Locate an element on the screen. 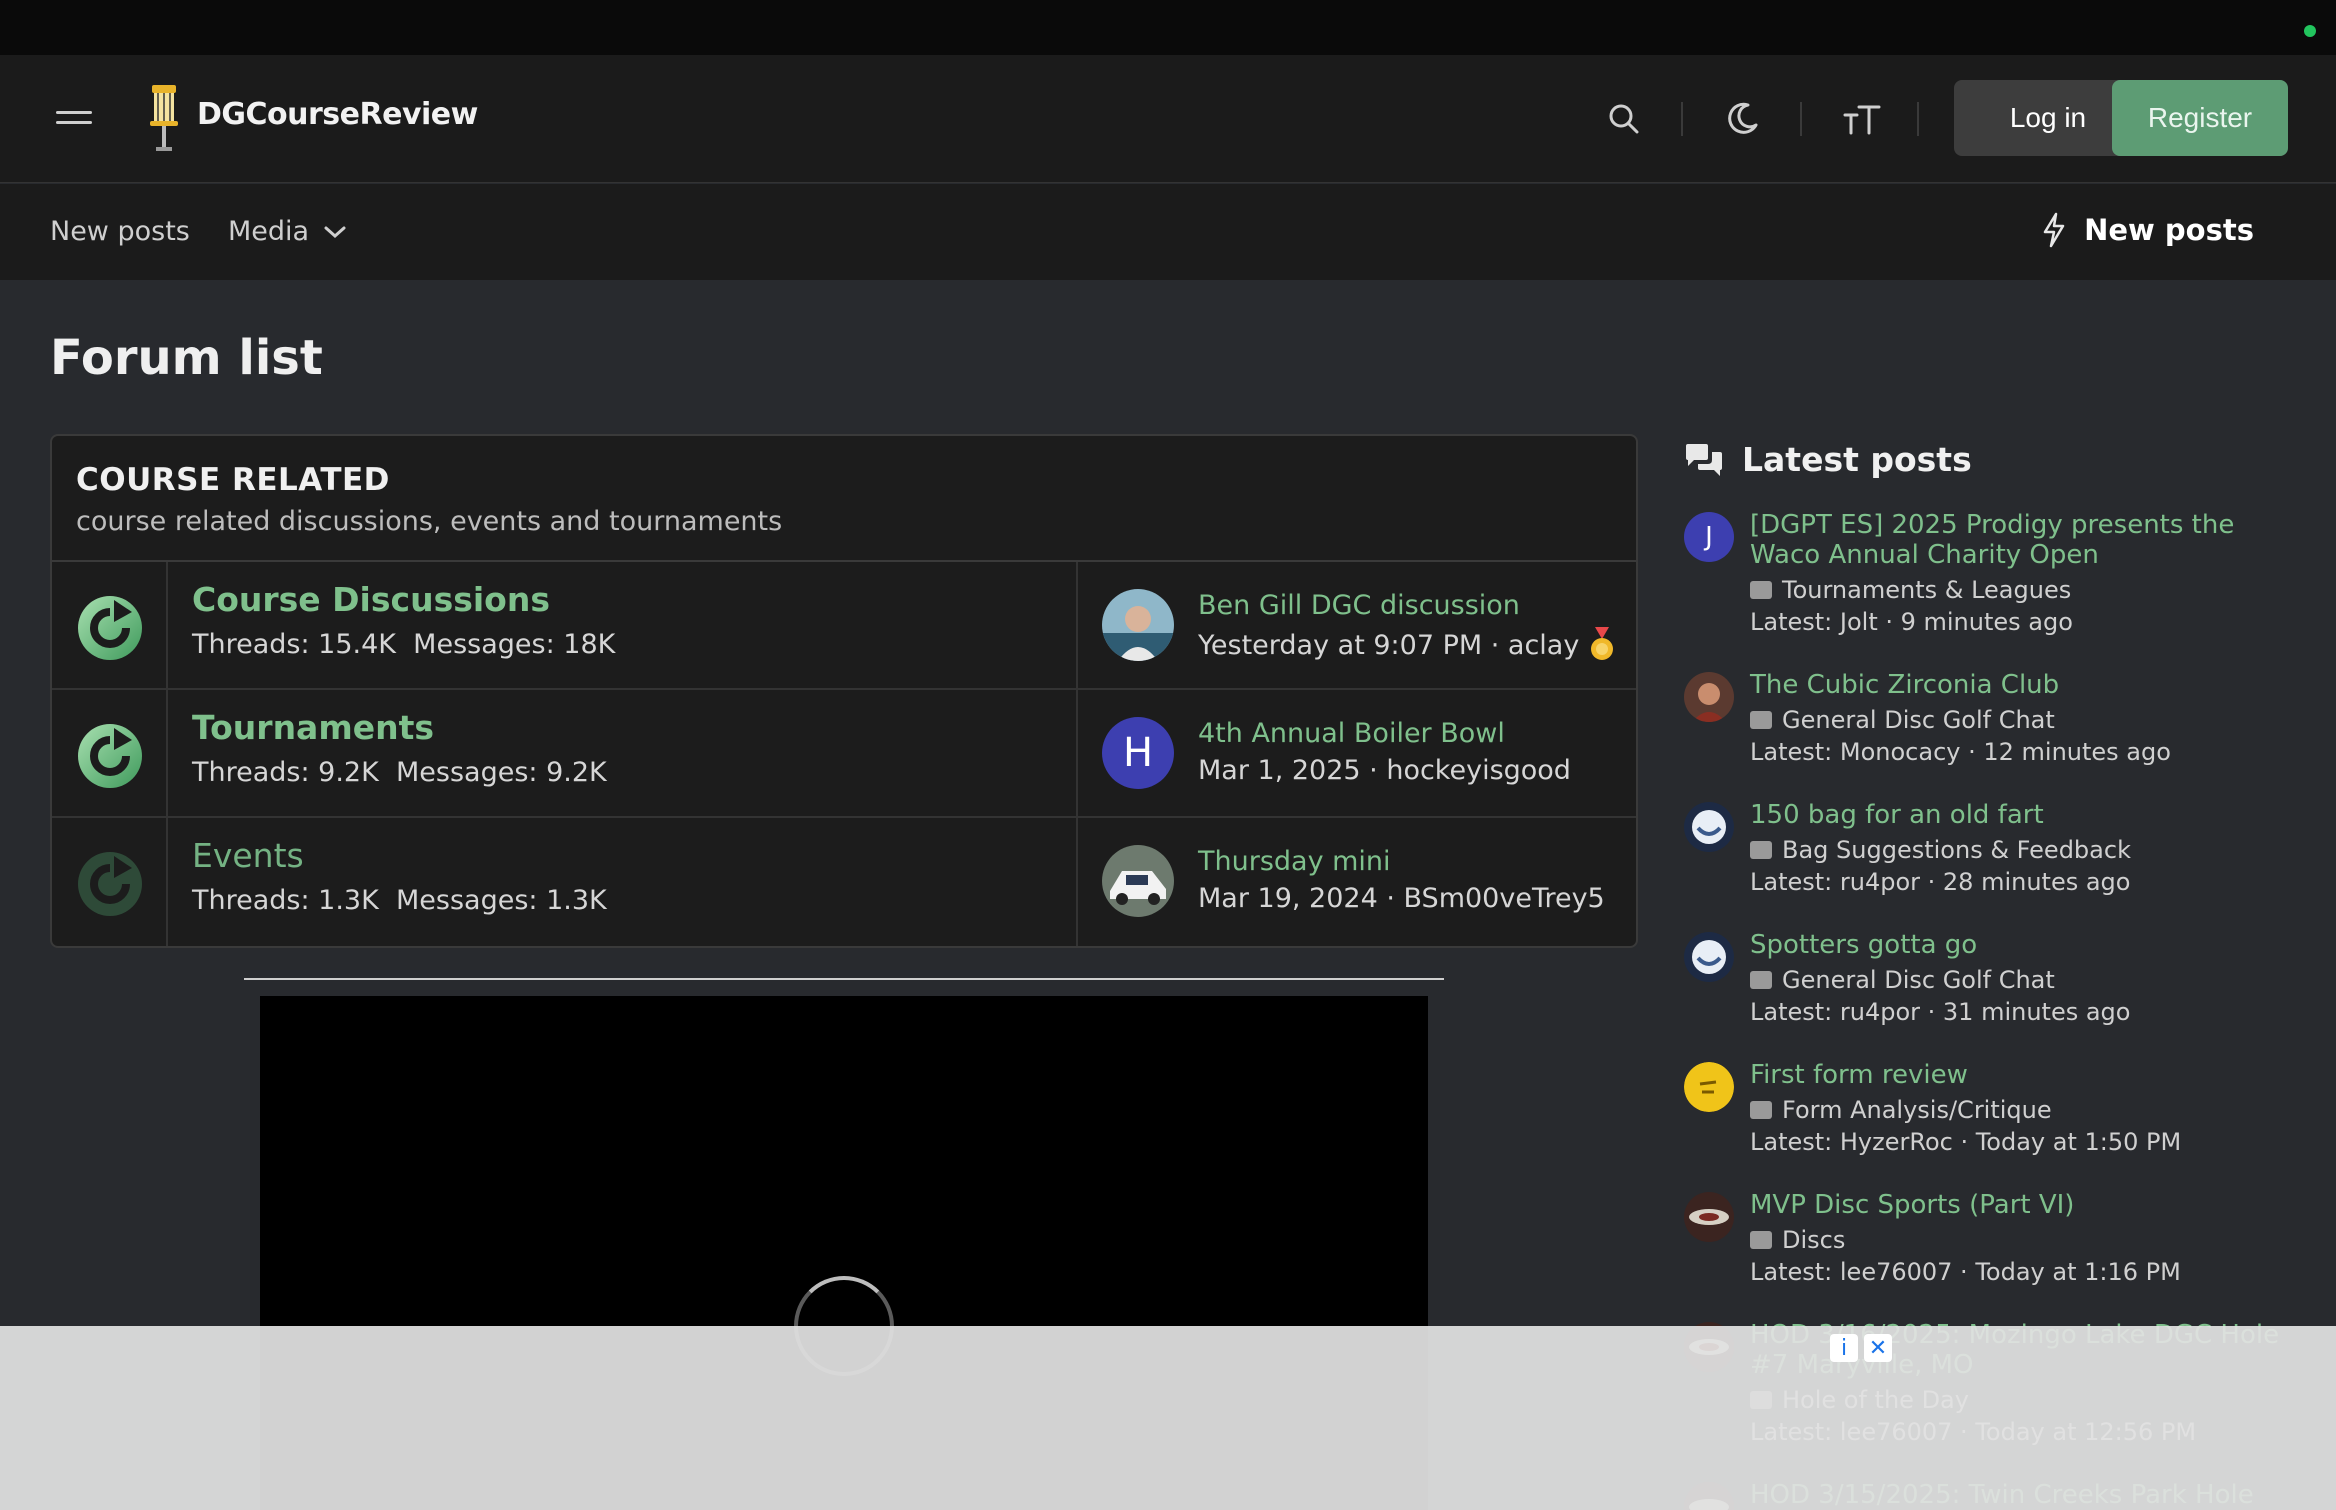 The image size is (2336, 1510). site-logo is located at coordinates (164, 118).